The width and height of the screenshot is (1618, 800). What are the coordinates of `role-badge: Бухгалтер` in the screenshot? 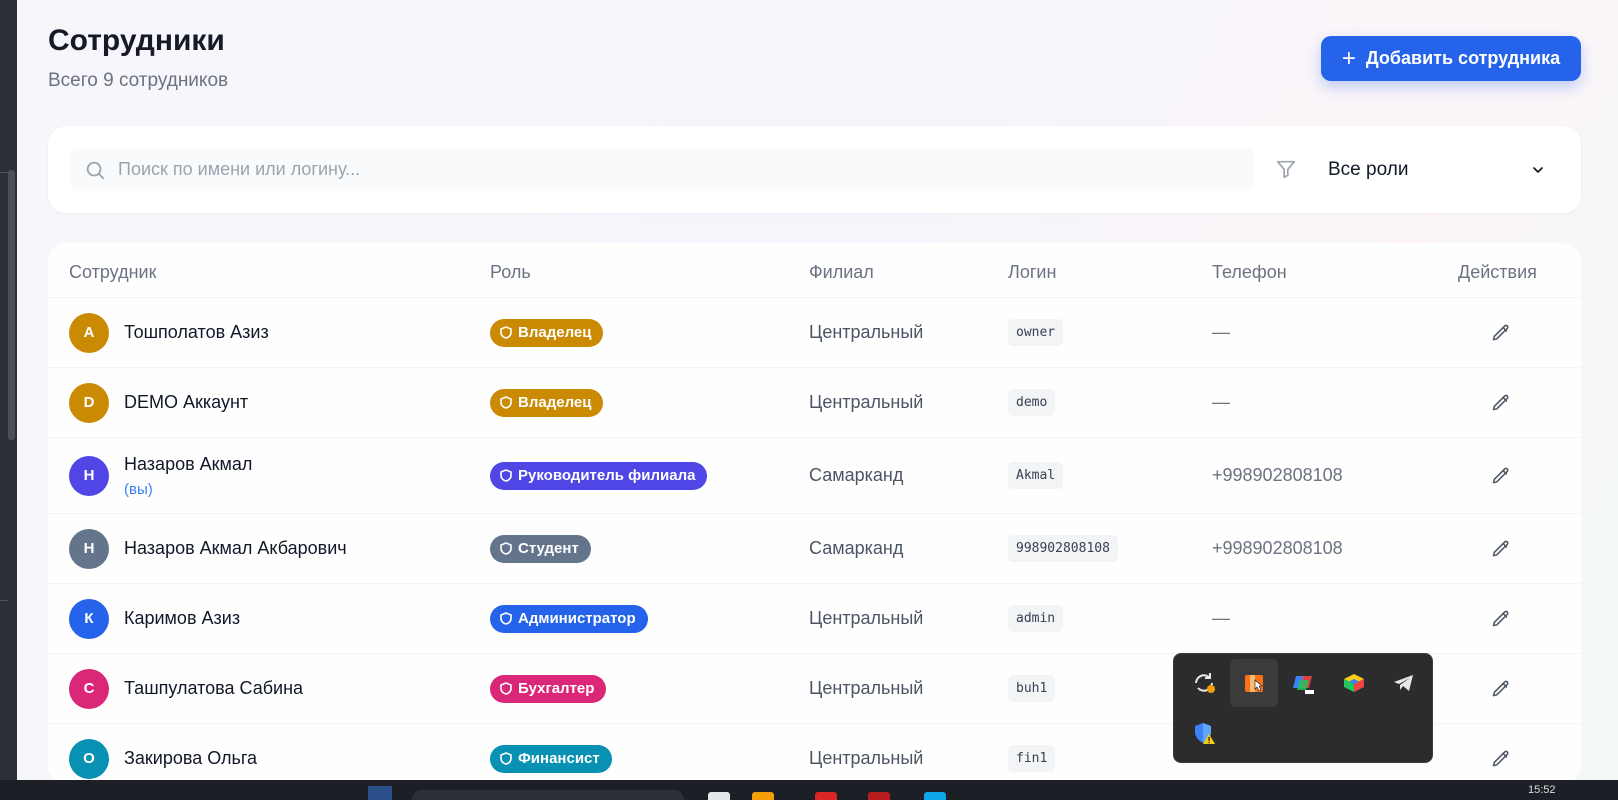 It's located at (548, 688).